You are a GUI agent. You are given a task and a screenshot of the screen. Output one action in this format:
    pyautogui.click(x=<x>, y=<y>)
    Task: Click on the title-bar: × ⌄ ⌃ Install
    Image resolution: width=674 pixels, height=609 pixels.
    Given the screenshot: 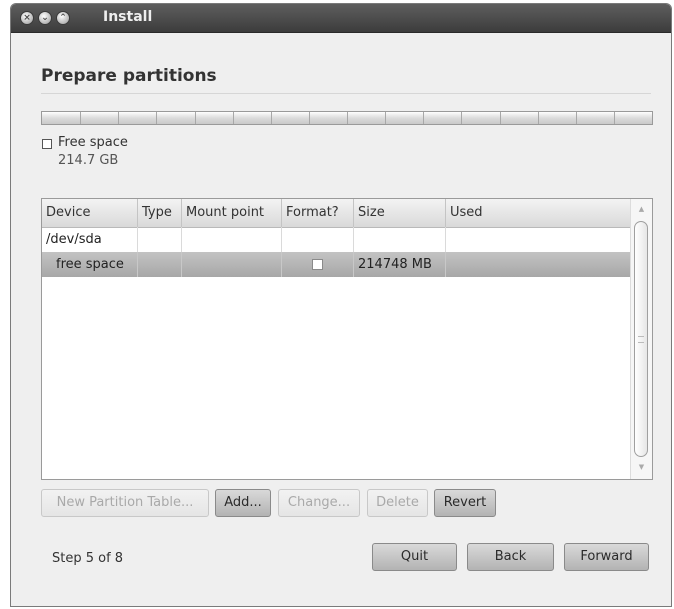 What is the action you would take?
    pyautogui.click(x=341, y=18)
    